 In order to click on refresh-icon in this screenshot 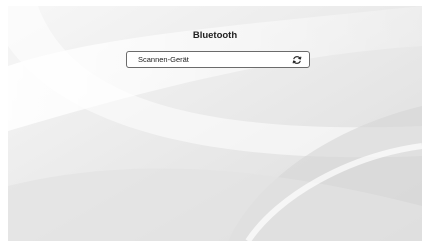, I will do `click(297, 60)`.